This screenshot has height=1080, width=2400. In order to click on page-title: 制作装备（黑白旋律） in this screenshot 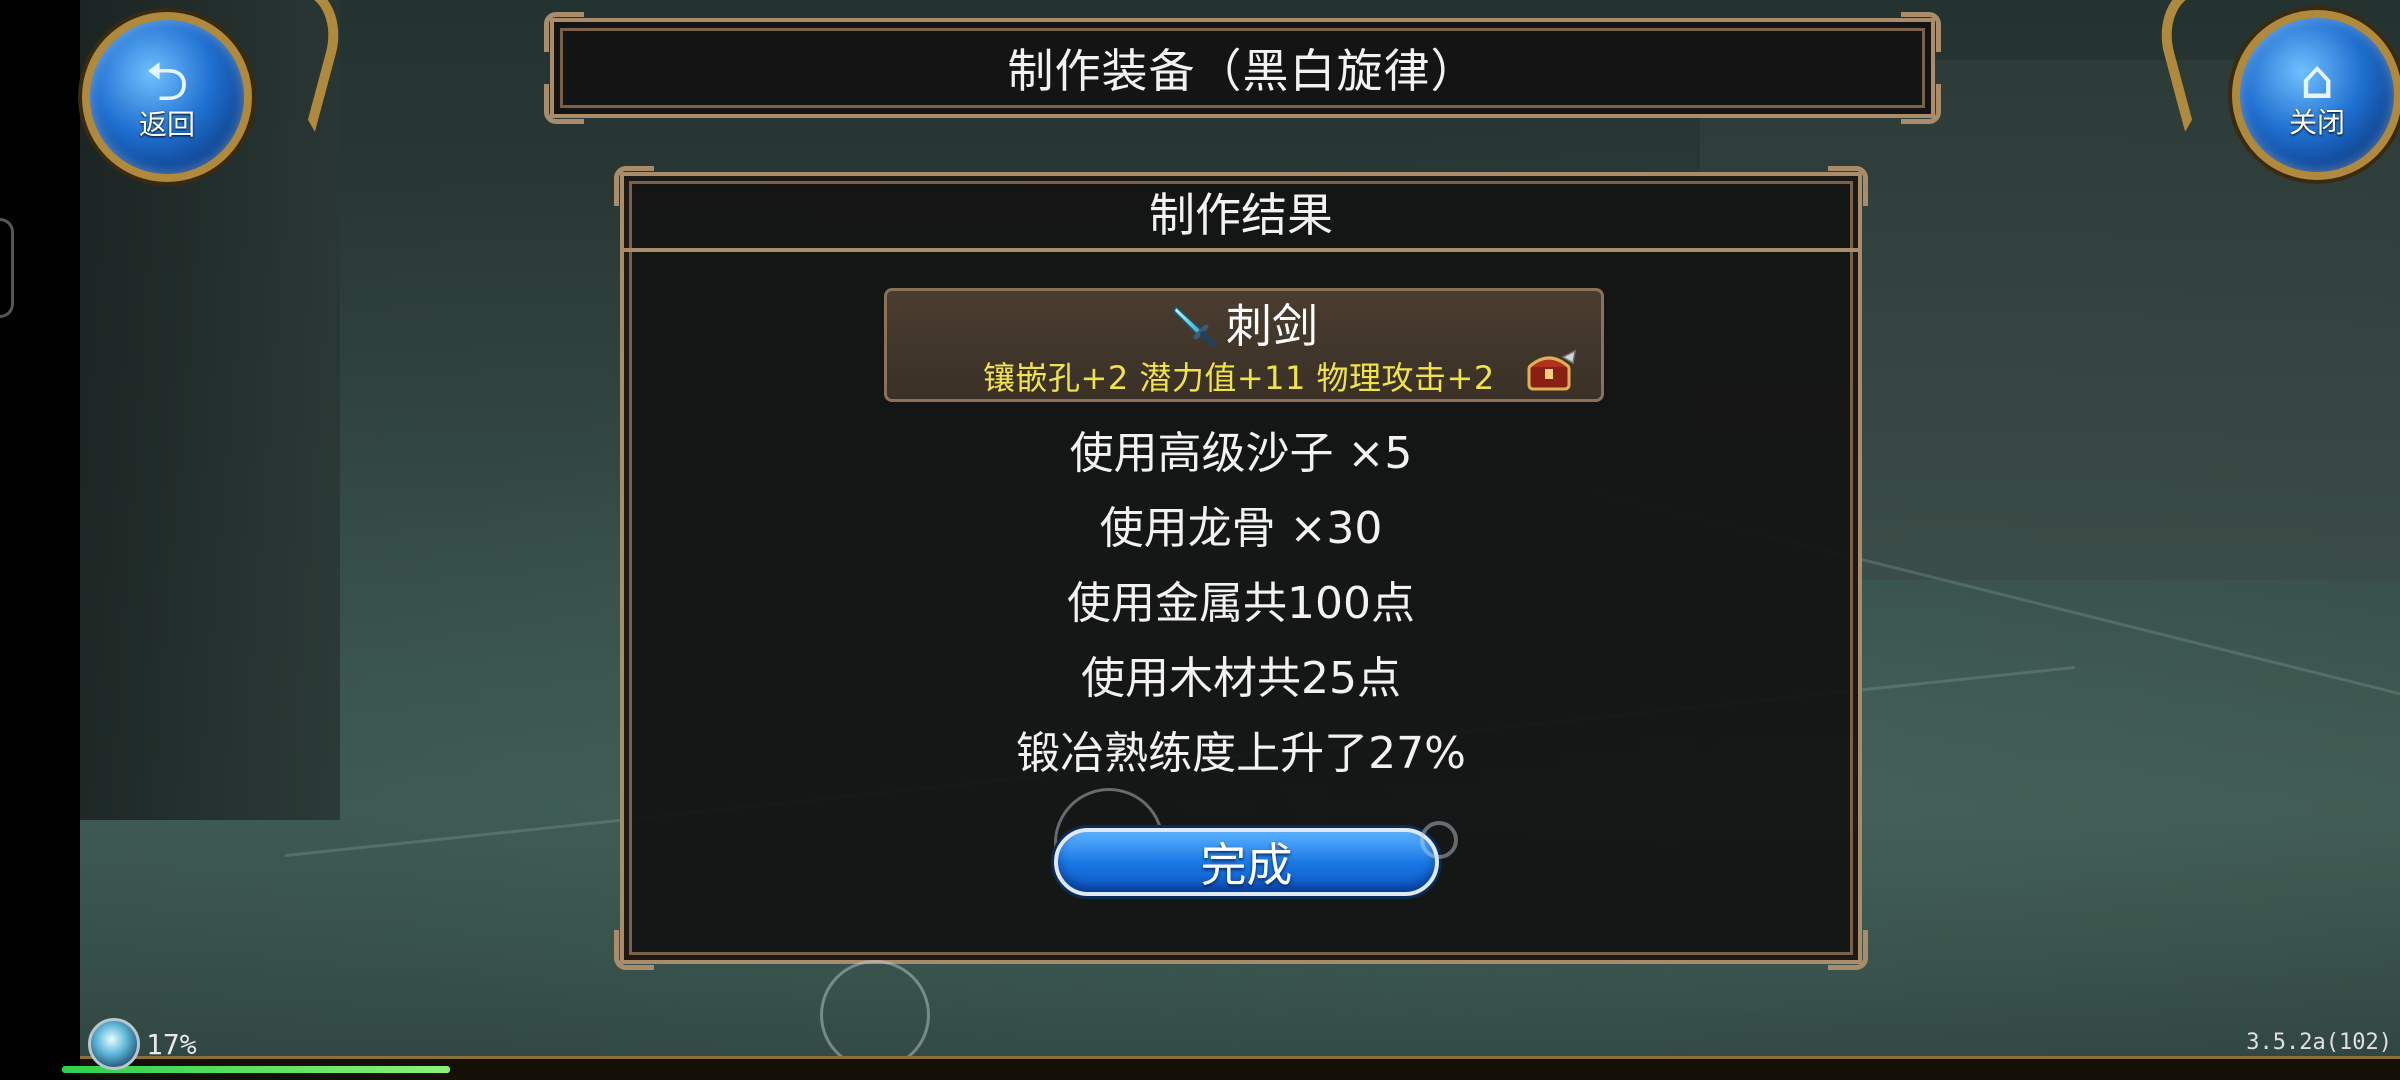, I will do `click(1242, 71)`.